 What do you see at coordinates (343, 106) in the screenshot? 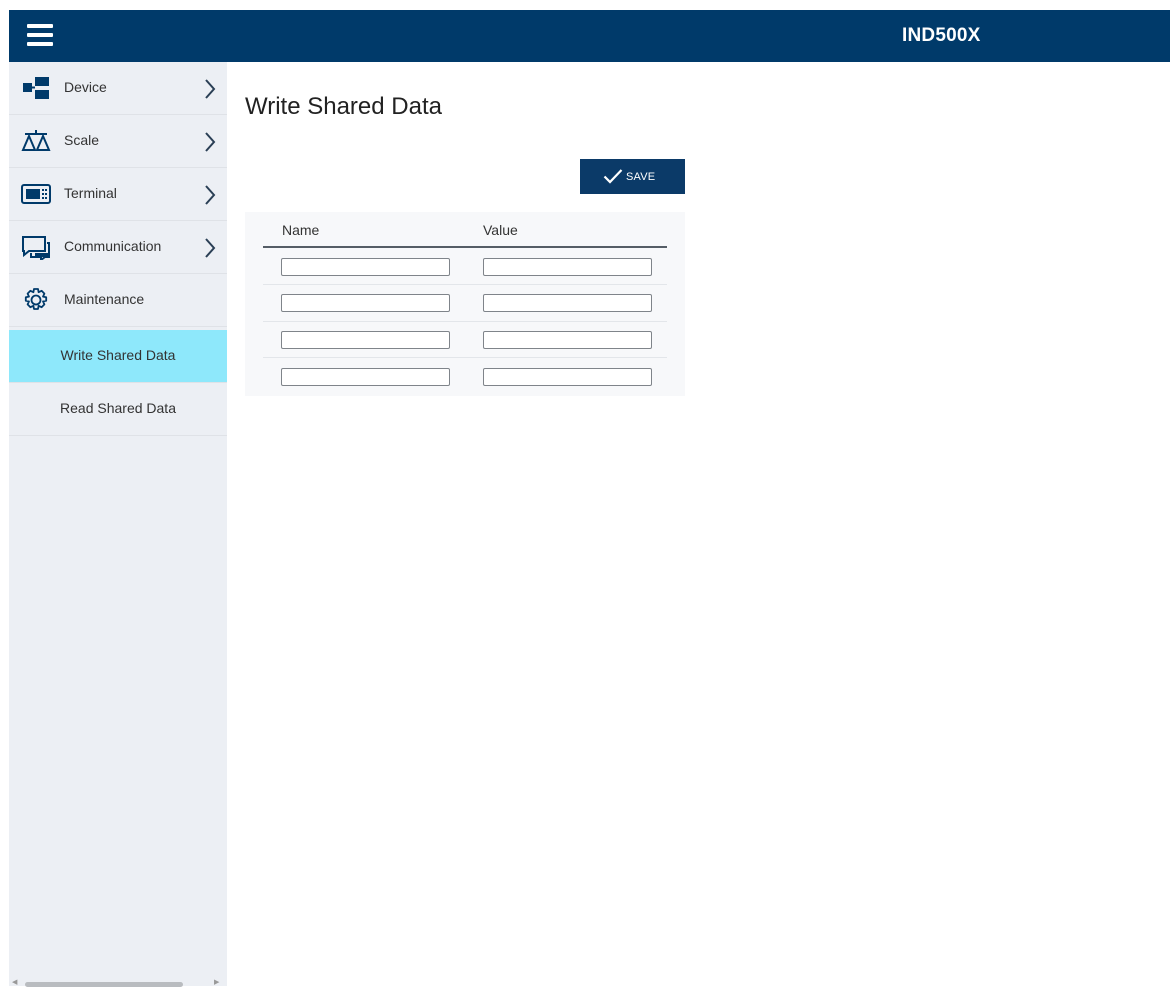
I see `page-title: Write Shared Data` at bounding box center [343, 106].